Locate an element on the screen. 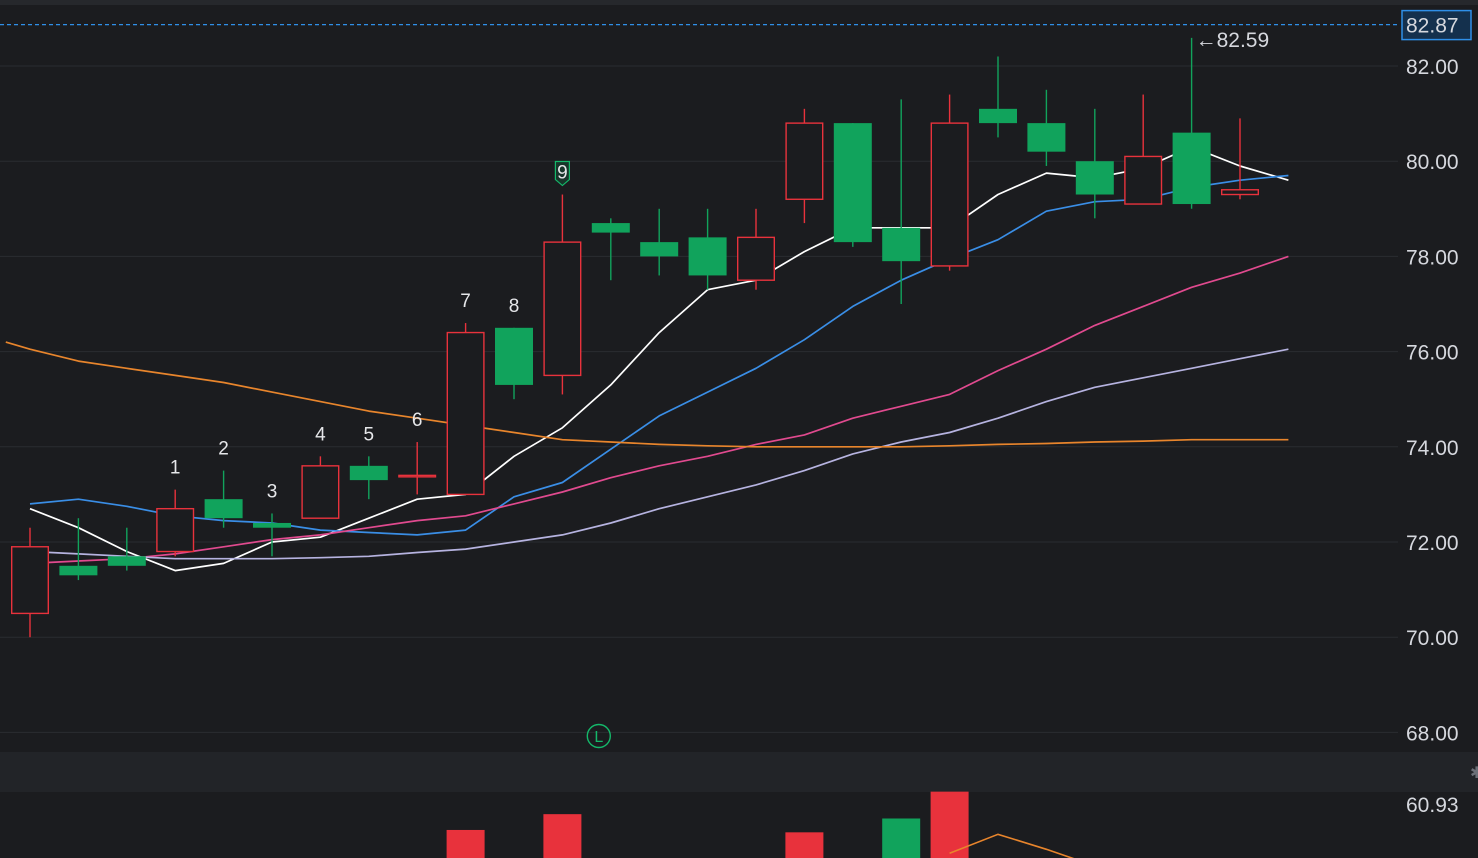  sequence-label: 3 is located at coordinates (272, 491).